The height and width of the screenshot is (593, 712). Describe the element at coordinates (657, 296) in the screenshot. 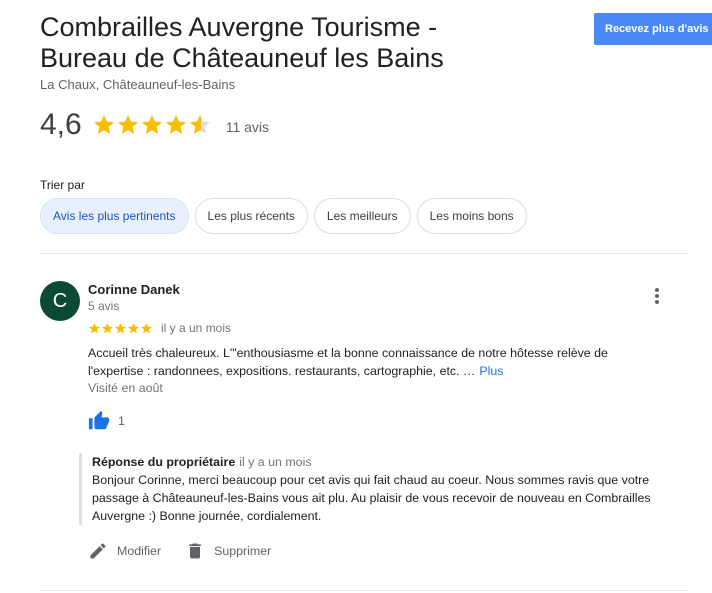

I see `more-options-icon` at that location.